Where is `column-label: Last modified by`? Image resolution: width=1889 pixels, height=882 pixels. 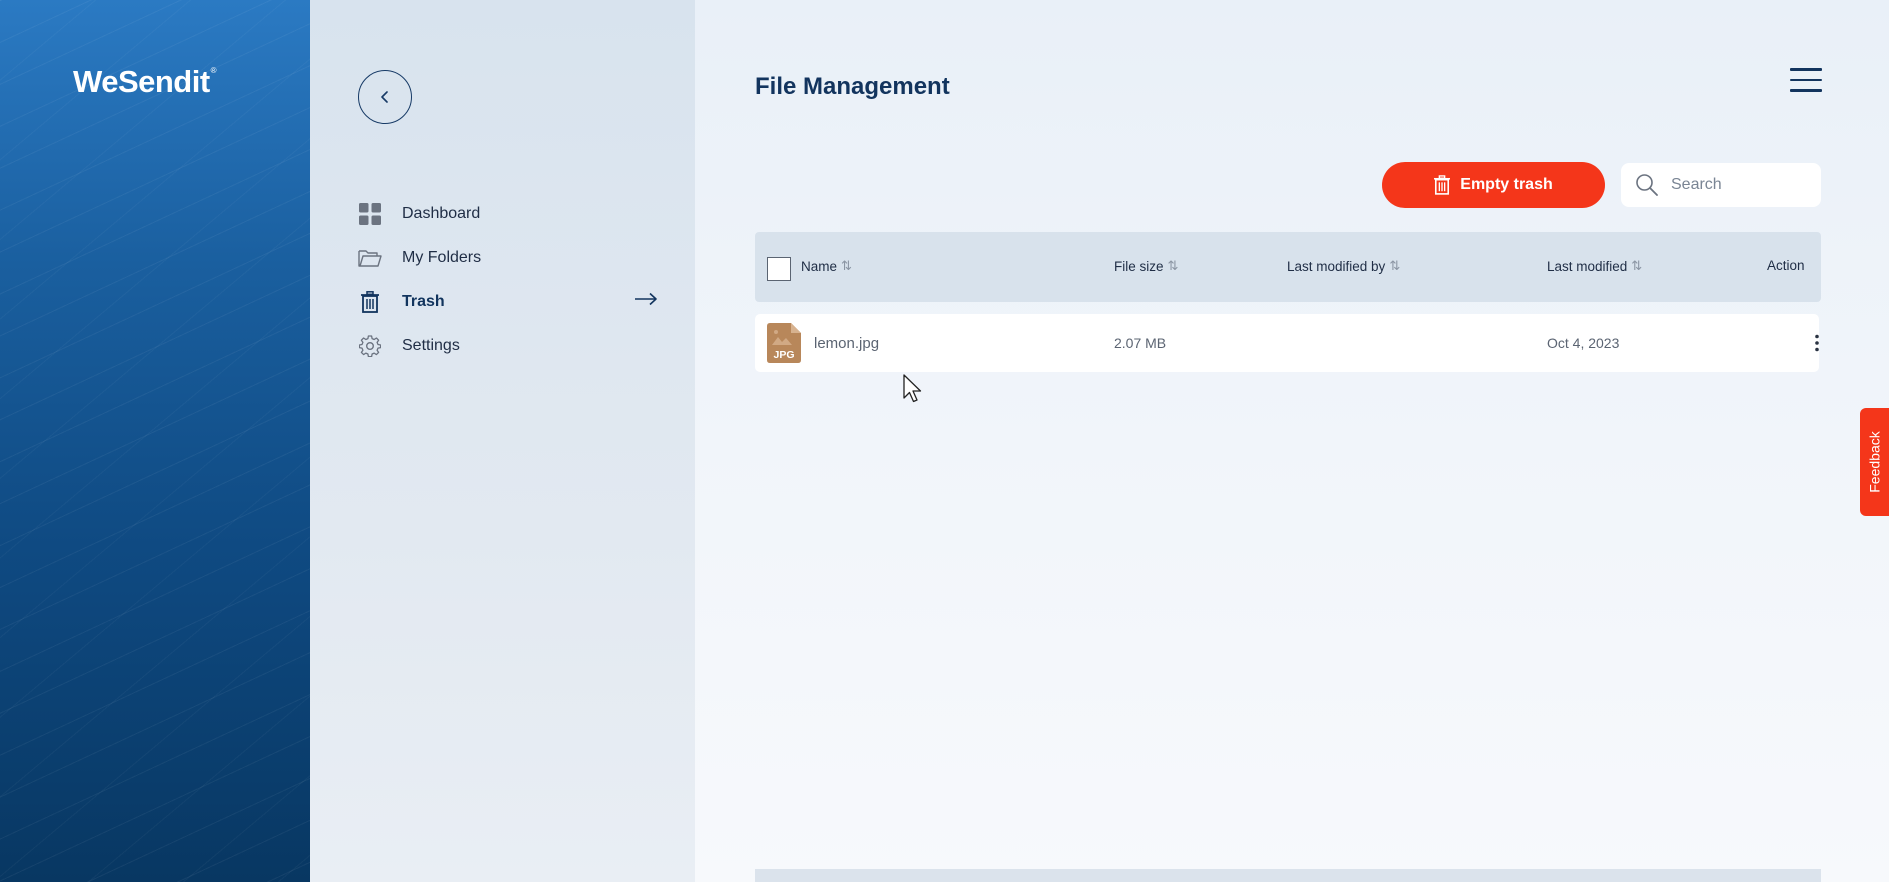
column-label: Last modified by is located at coordinates (1336, 266).